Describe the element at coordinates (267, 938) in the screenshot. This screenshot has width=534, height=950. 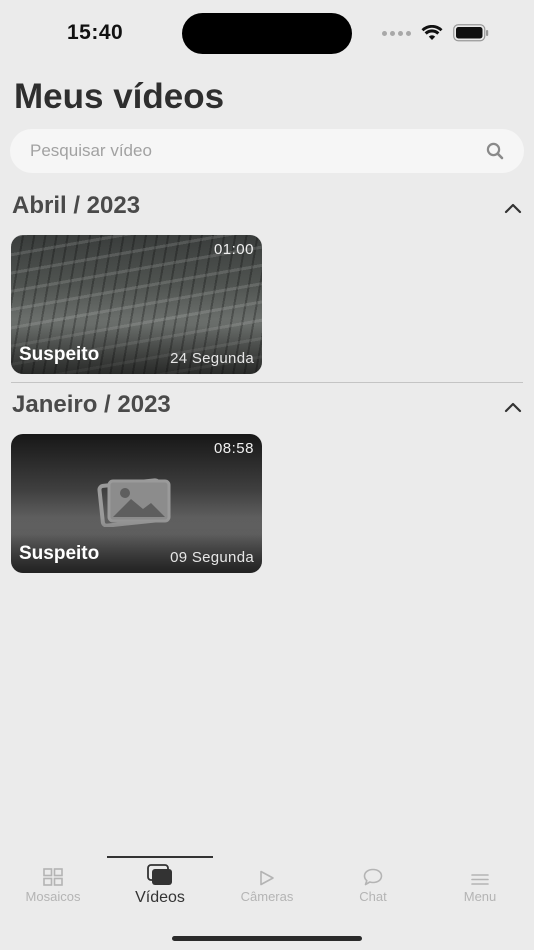
I see `home-indicator` at that location.